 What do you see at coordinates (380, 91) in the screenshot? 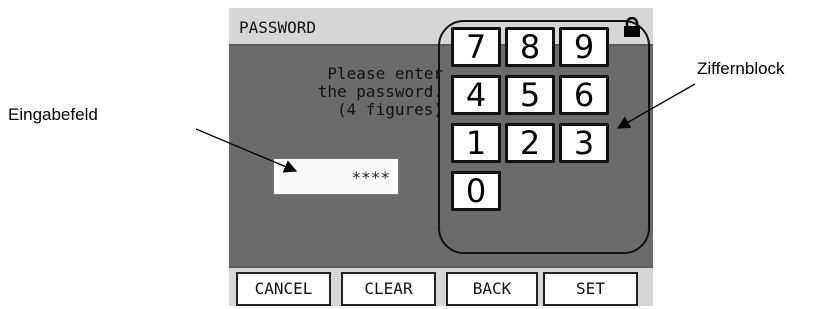
I see `prompt-line: the password.` at bounding box center [380, 91].